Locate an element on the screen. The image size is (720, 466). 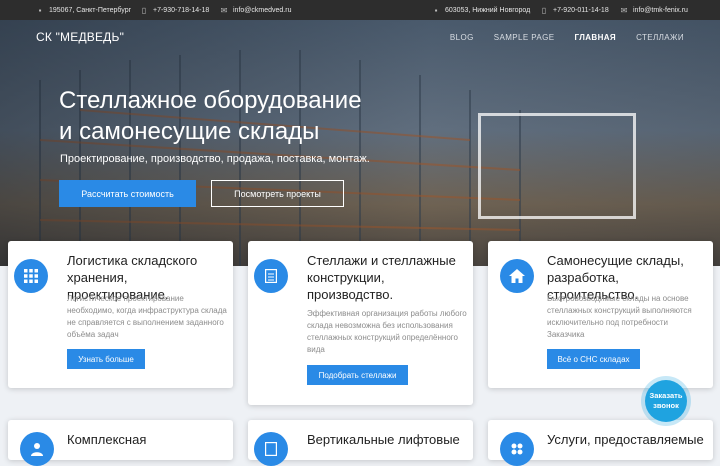
card-title: Вертикальные лифтовые is located at coordinates (383, 439).